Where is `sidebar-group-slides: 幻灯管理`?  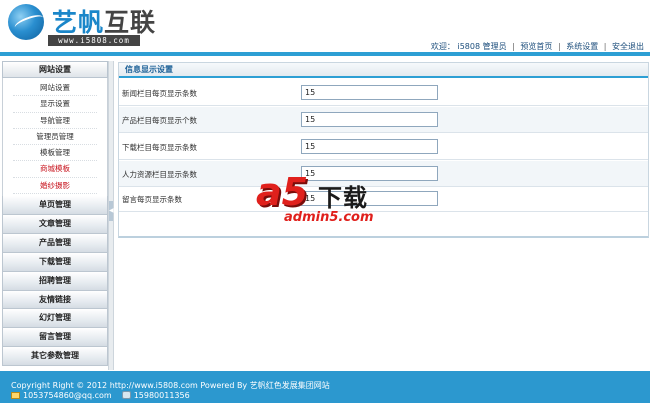 sidebar-group-slides: 幻灯管理 is located at coordinates (55, 319).